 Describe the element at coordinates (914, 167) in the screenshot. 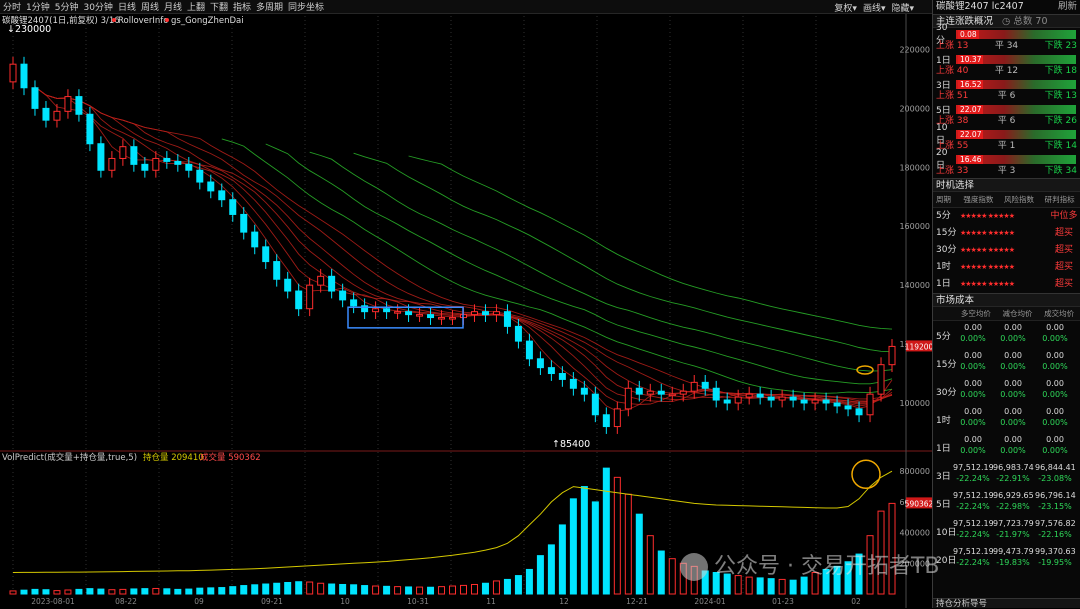

I see `y-tick-label: 180000` at that location.